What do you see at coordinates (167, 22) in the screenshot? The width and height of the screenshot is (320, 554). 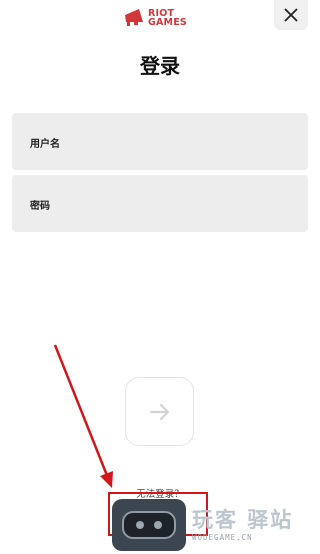 I see `logo-line2: GAMES` at bounding box center [167, 22].